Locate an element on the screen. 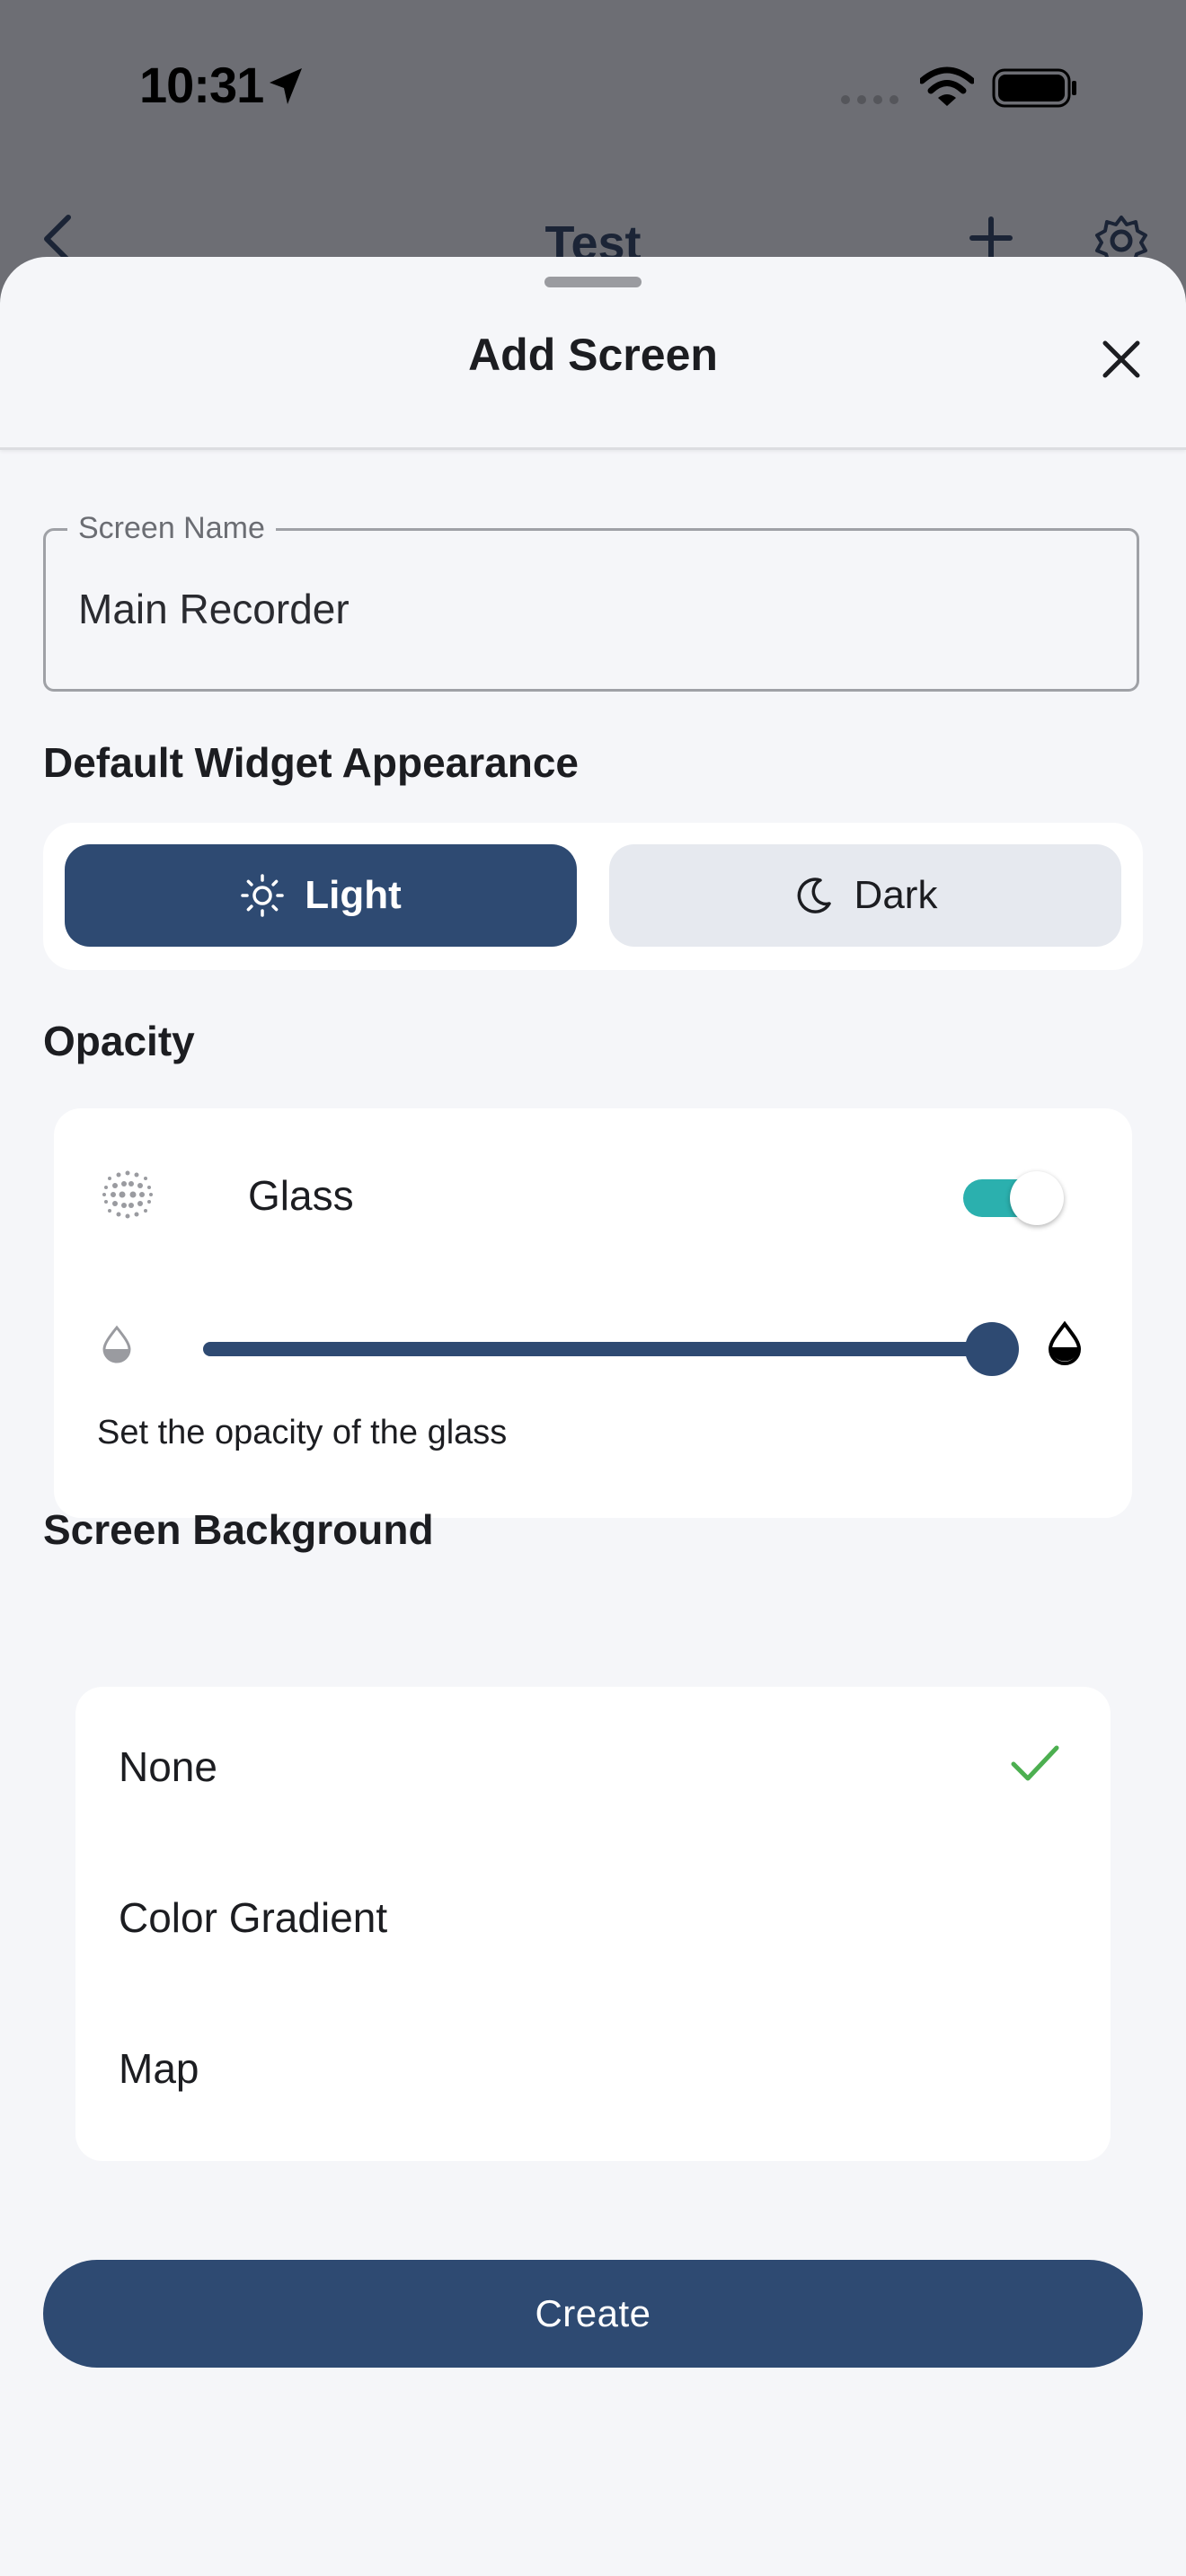 Image resolution: width=1186 pixels, height=2576 pixels. location-arrow-icon is located at coordinates (286, 86).